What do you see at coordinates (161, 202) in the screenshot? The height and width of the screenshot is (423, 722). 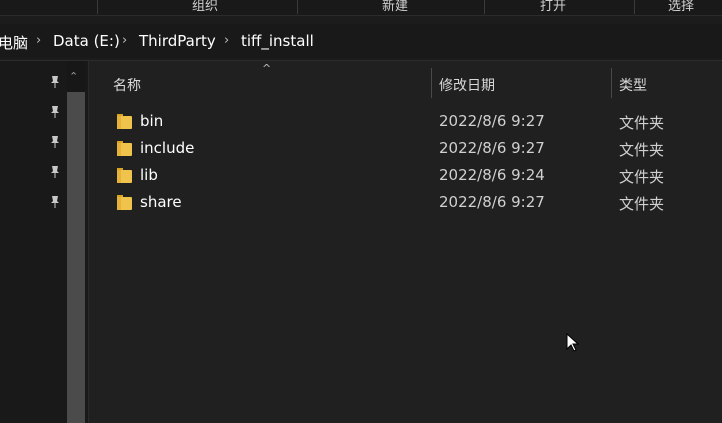 I see `file-name: share` at bounding box center [161, 202].